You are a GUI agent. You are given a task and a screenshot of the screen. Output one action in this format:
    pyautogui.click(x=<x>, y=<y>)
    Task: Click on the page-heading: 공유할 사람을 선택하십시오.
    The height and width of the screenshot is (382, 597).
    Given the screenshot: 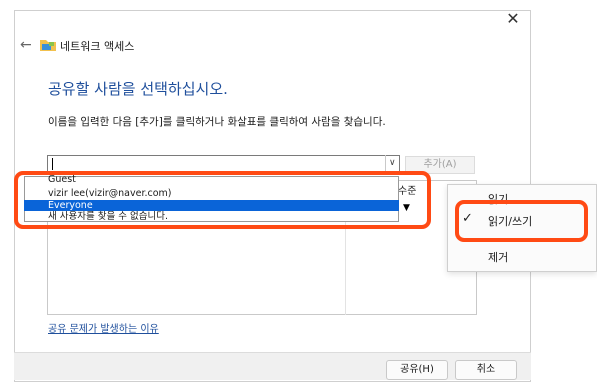 What is the action you would take?
    pyautogui.click(x=138, y=89)
    